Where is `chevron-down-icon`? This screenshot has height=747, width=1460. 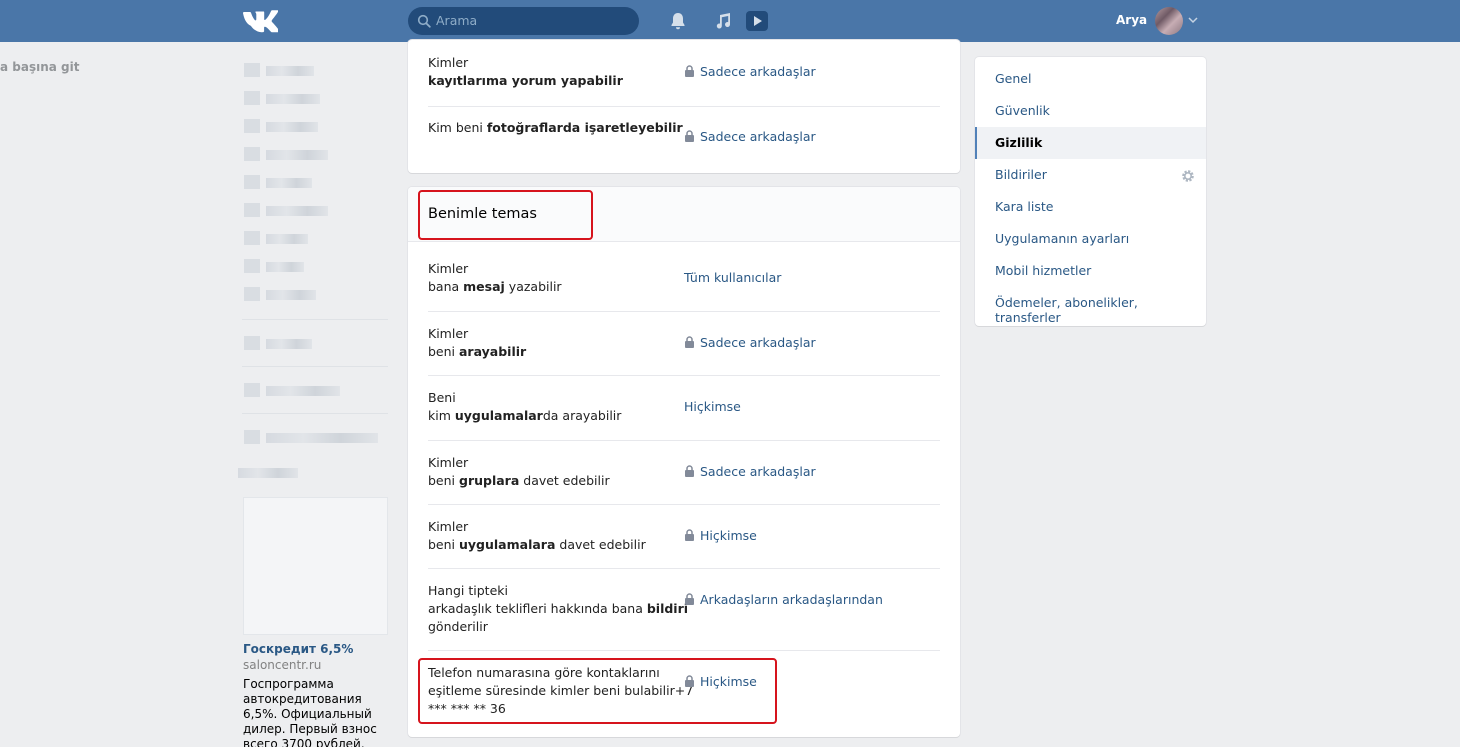
chevron-down-icon is located at coordinates (1193, 20).